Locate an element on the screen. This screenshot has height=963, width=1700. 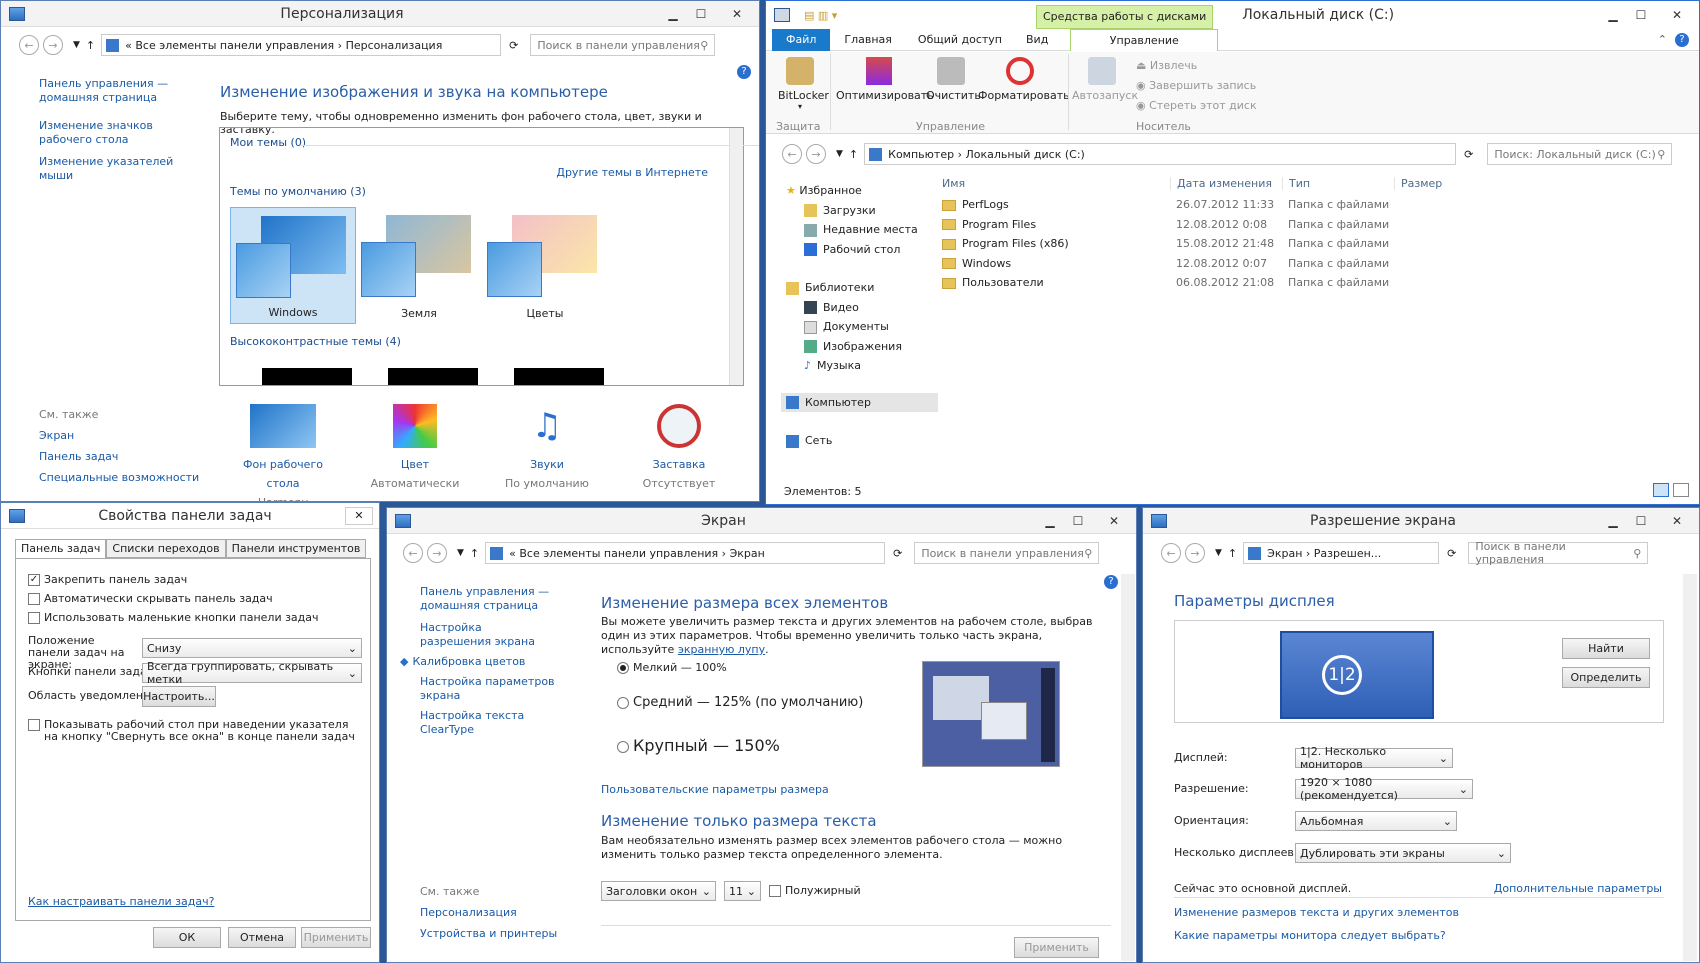
cleanup-button: Очистить is located at coordinates (953, 79).